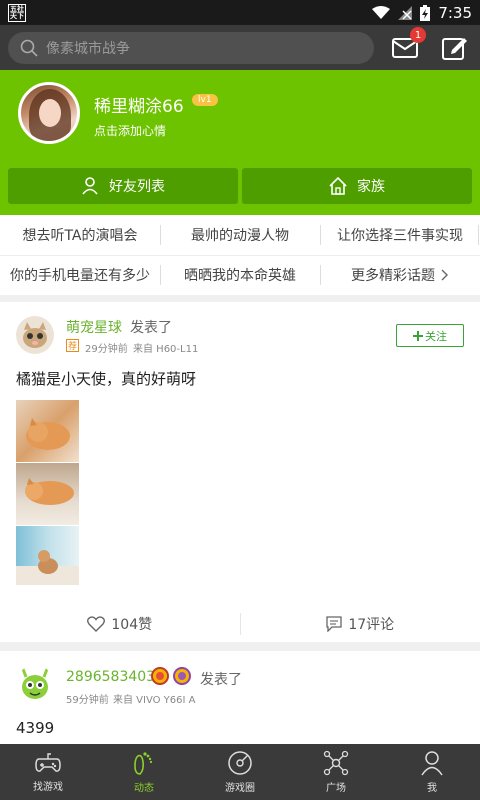  I want to click on bottom-nav: 找游戏 动态 游戏圈 广场 我, so click(240, 772).